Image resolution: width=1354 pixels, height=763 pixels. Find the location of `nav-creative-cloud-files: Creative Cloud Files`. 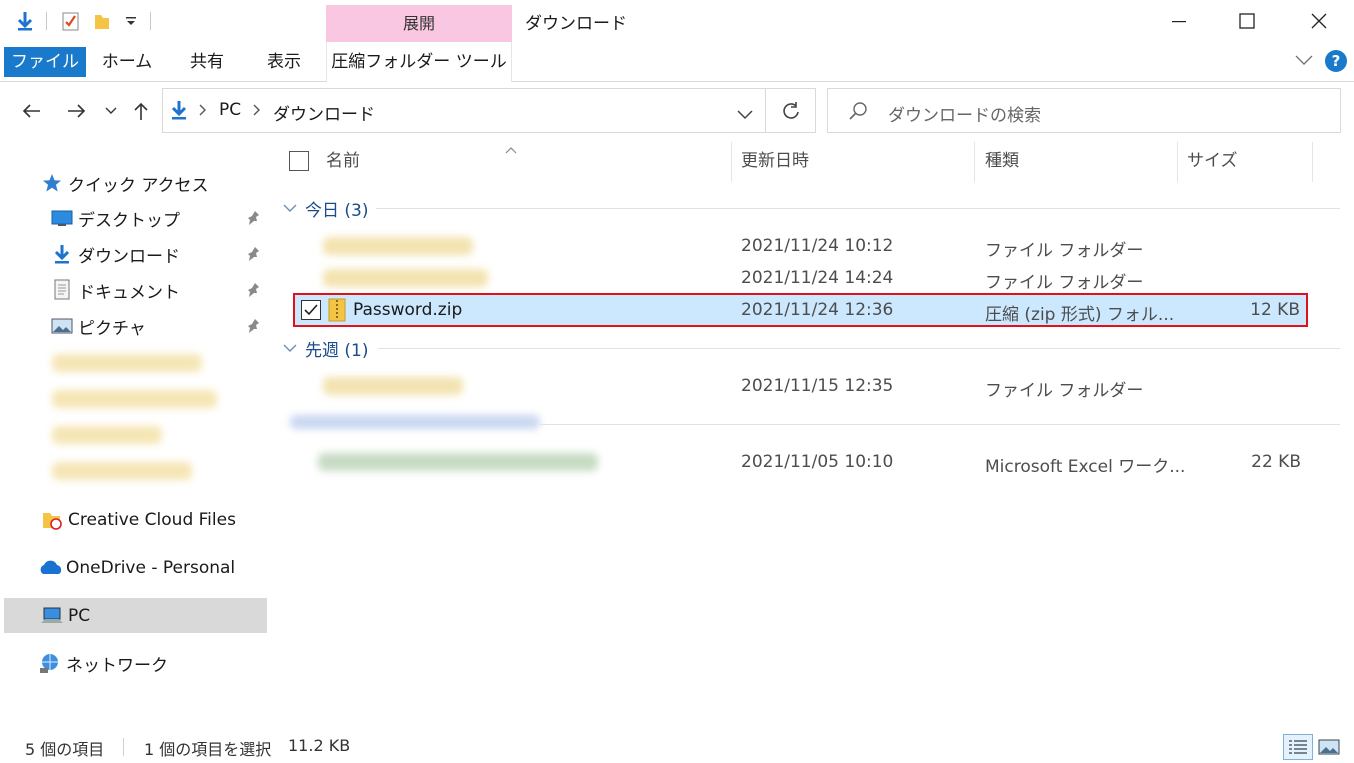

nav-creative-cloud-files: Creative Cloud Files is located at coordinates (133, 520).